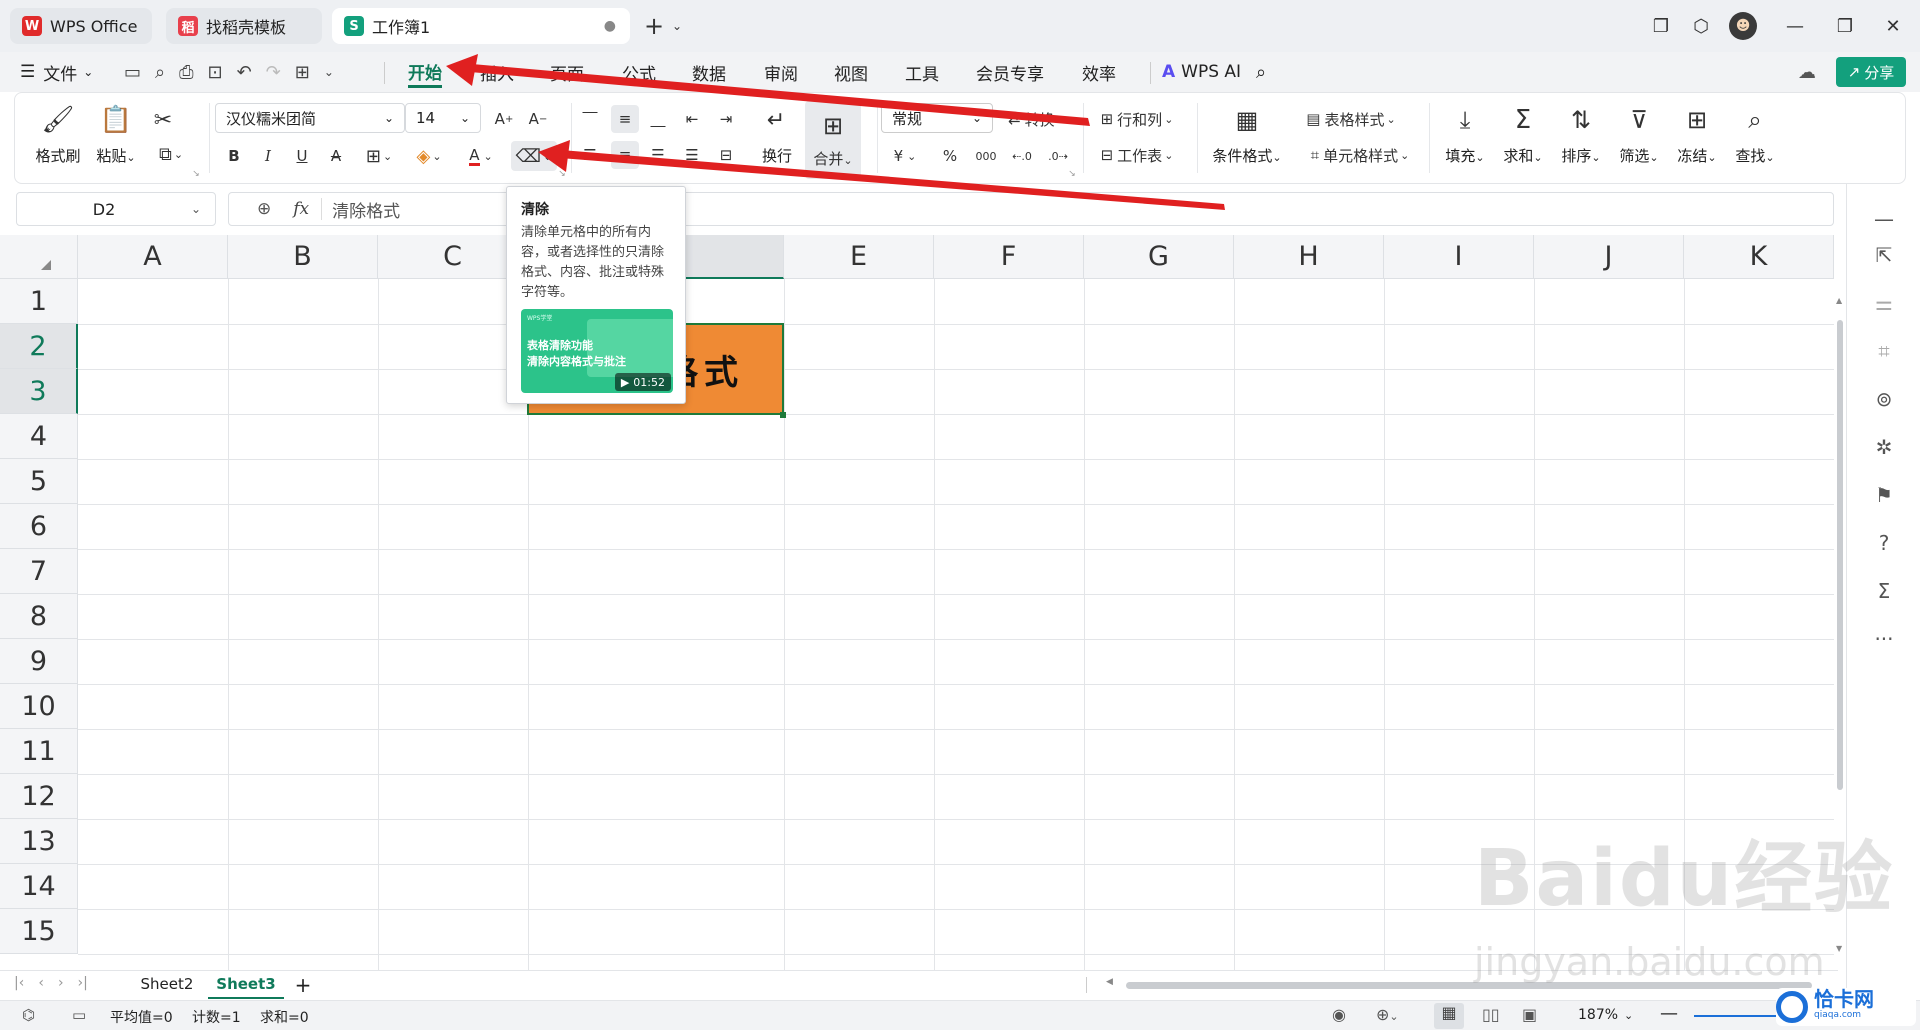 Image resolution: width=1920 pixels, height=1030 pixels. I want to click on percent-button: %, so click(950, 156).